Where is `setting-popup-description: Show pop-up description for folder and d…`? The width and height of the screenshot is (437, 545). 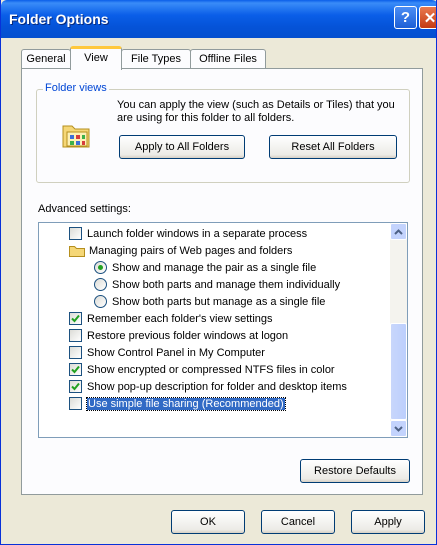
setting-popup-description: Show pop-up description for folder and d… is located at coordinates (208, 386).